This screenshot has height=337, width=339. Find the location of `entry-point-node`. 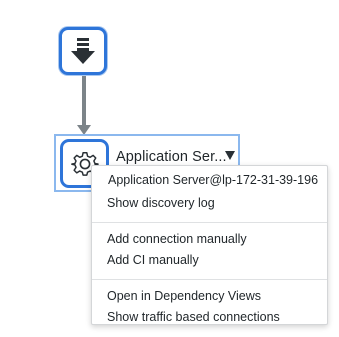

entry-point-node is located at coordinates (83, 51).